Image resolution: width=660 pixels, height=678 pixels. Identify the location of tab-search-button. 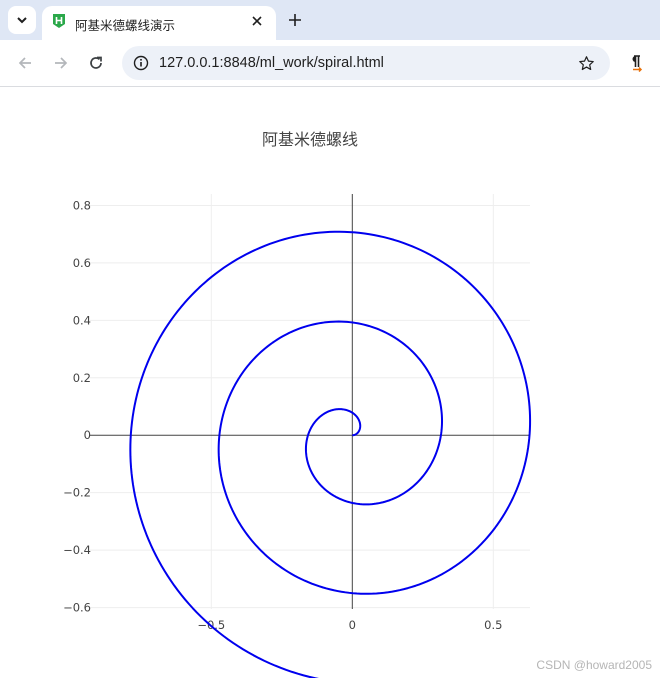
(22, 20).